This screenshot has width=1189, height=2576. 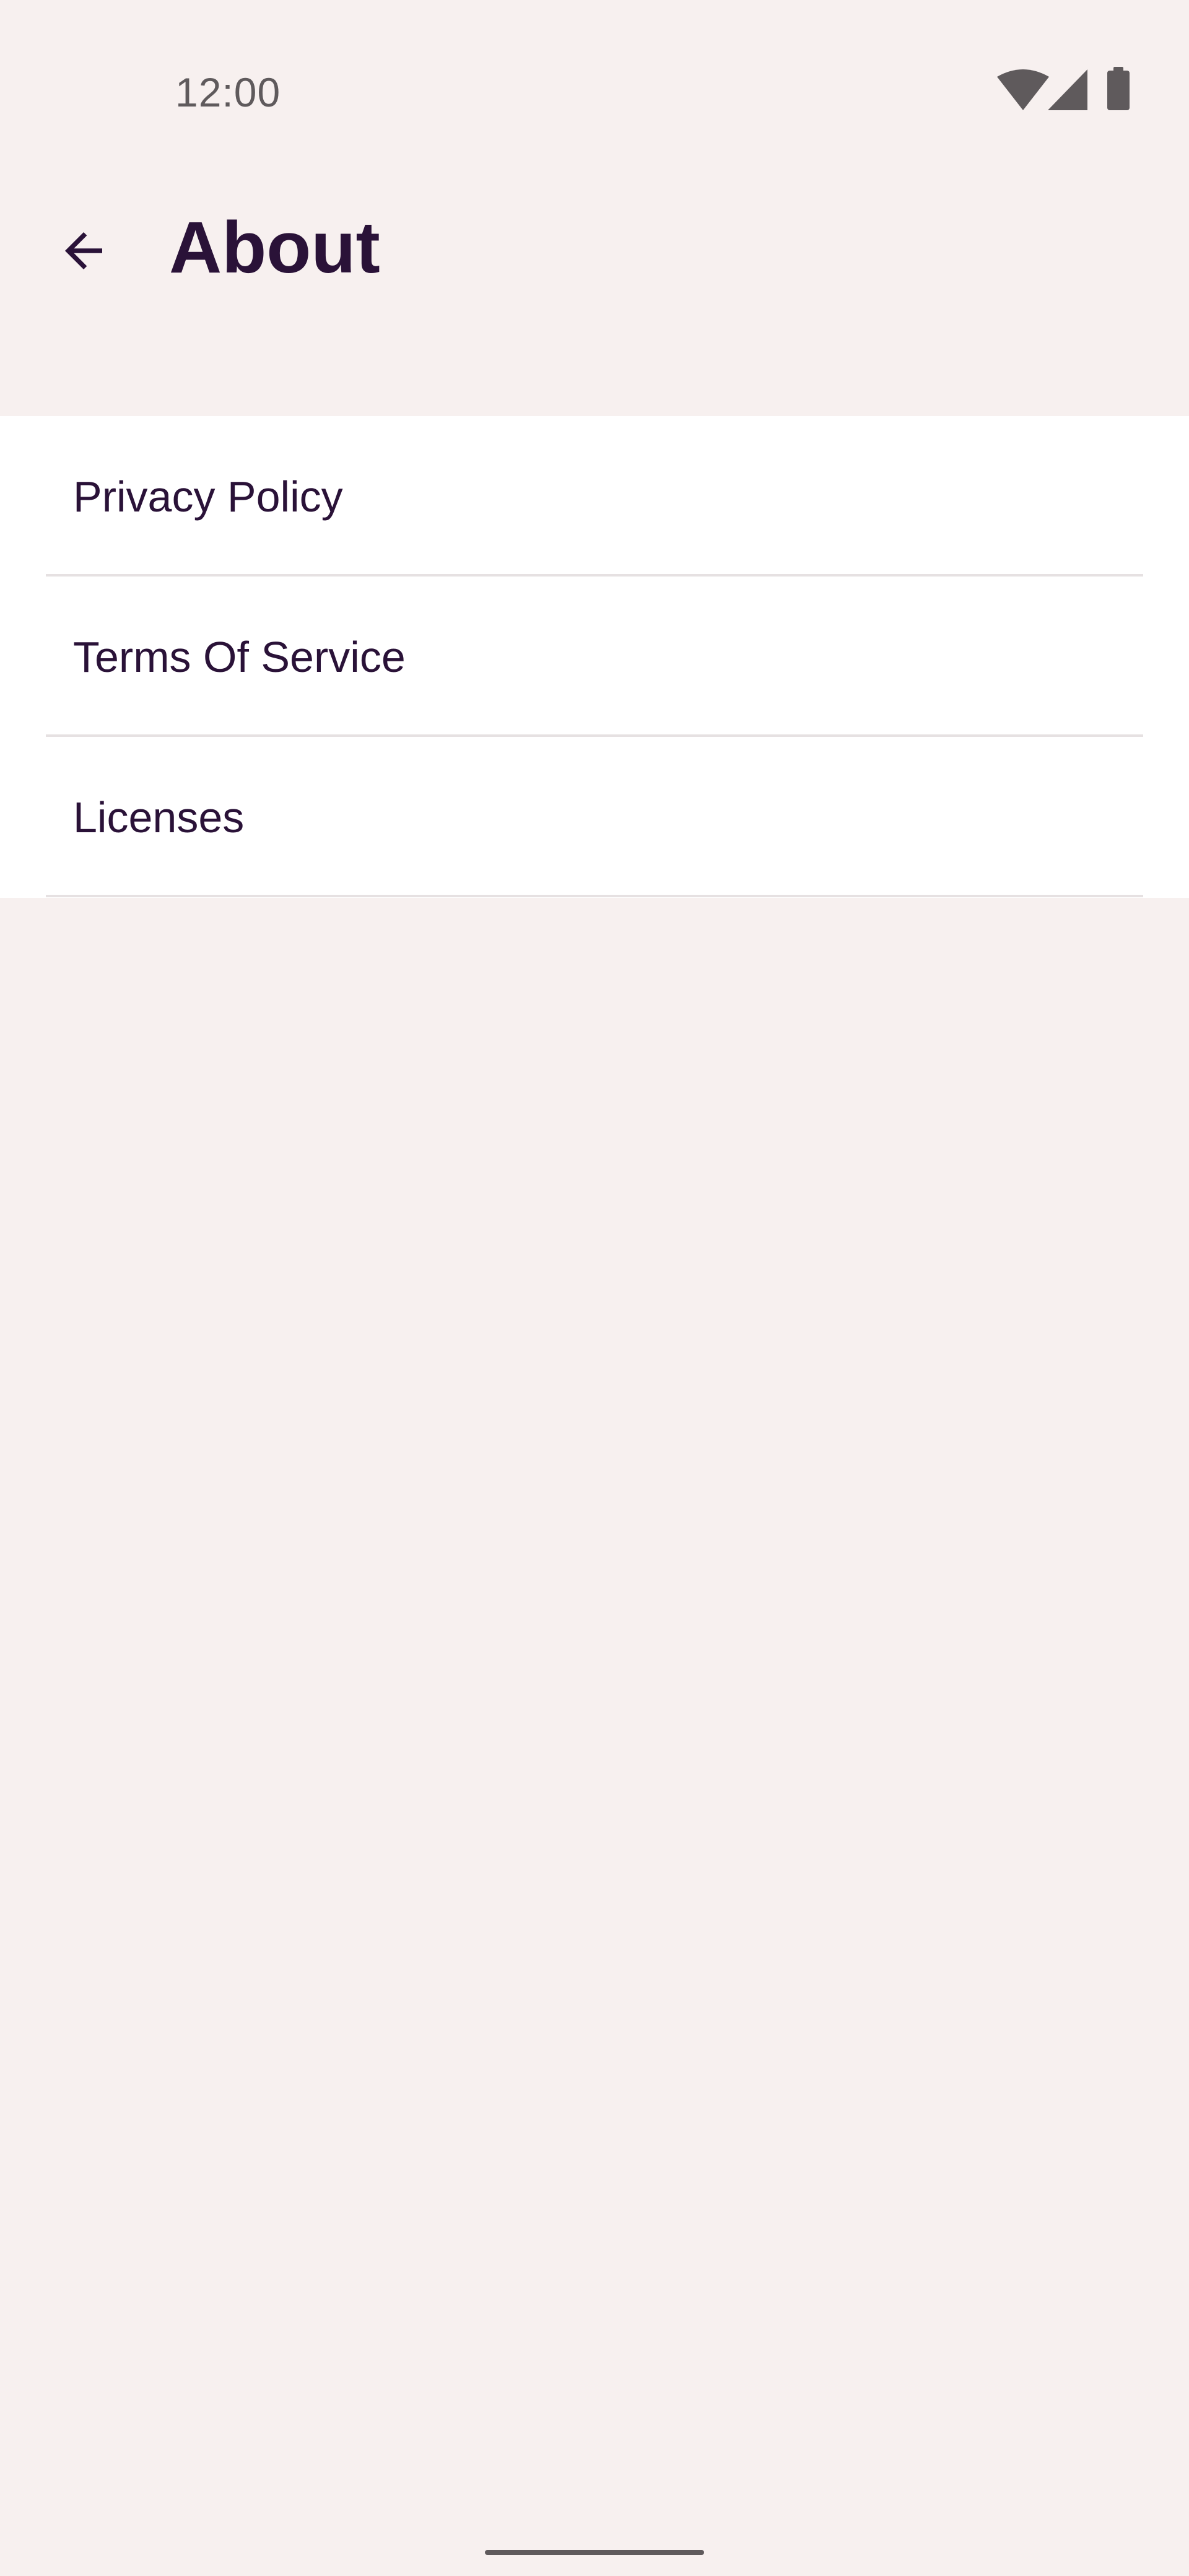 What do you see at coordinates (1118, 88) in the screenshot?
I see `battery-icon` at bounding box center [1118, 88].